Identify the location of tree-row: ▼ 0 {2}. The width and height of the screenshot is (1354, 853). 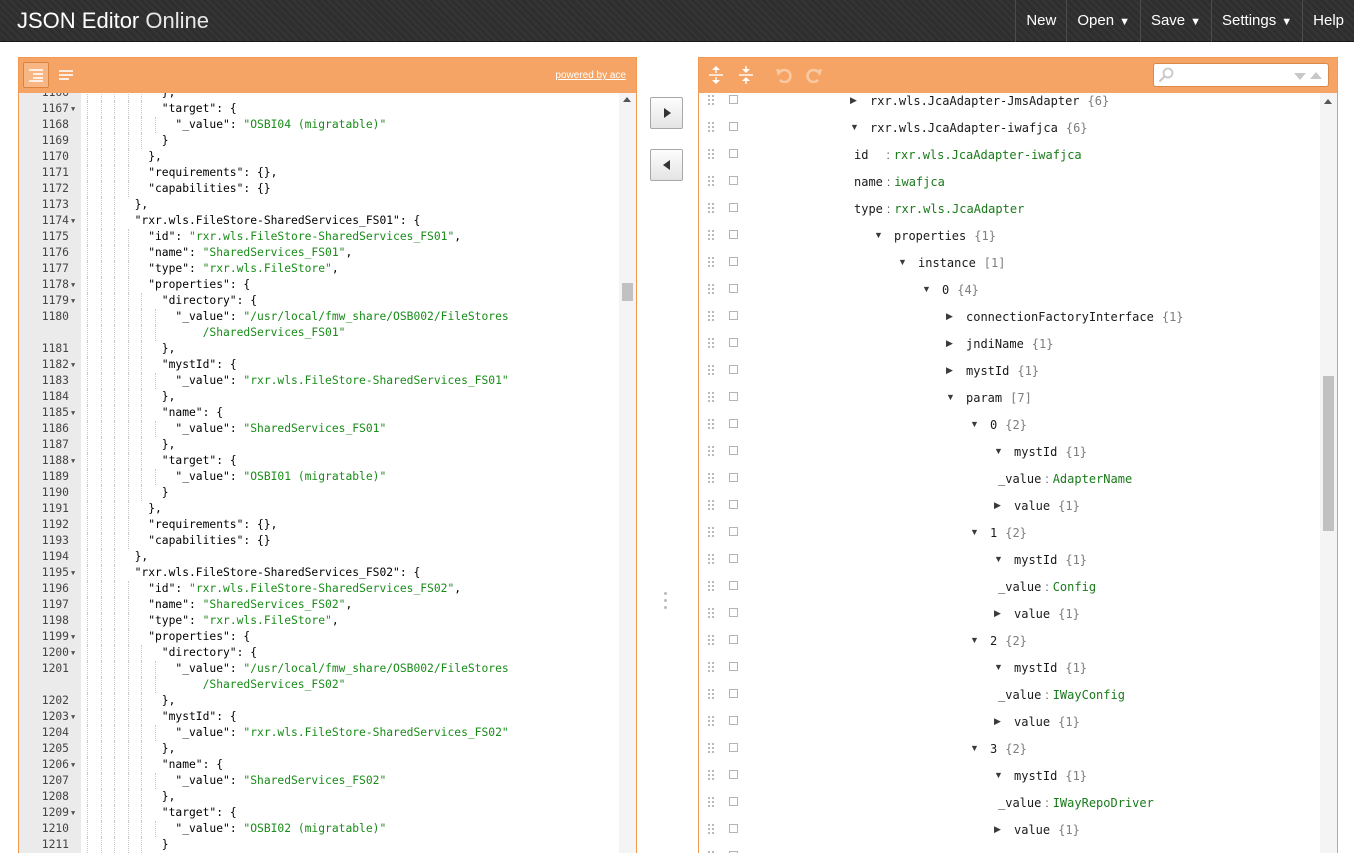
(1009, 424).